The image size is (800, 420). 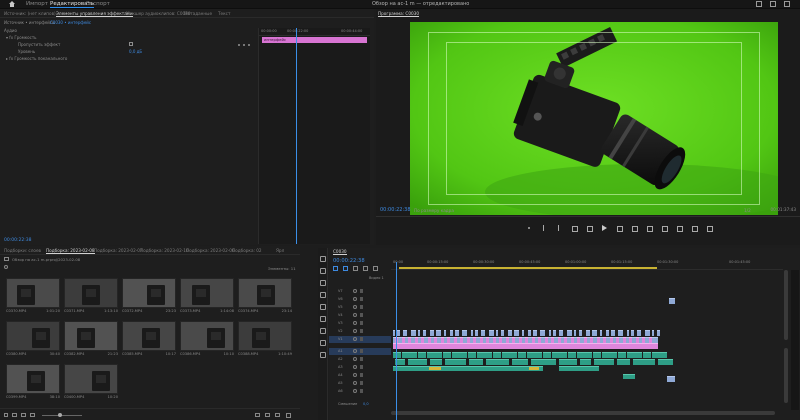 I want to click on type-tool-icon, so click(x=323, y=355).